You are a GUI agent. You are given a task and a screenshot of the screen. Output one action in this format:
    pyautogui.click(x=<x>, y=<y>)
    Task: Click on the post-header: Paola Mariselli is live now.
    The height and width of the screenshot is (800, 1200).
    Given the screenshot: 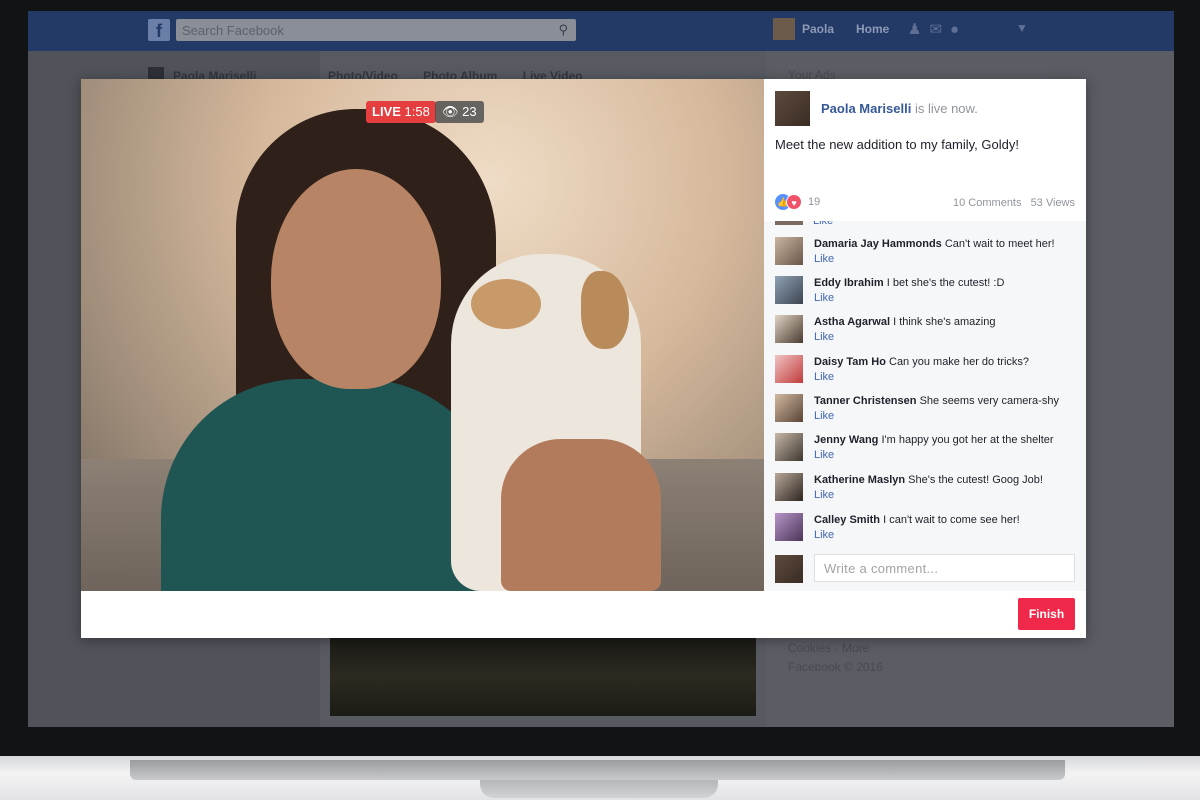 What is the action you would take?
    pyautogui.click(x=899, y=108)
    